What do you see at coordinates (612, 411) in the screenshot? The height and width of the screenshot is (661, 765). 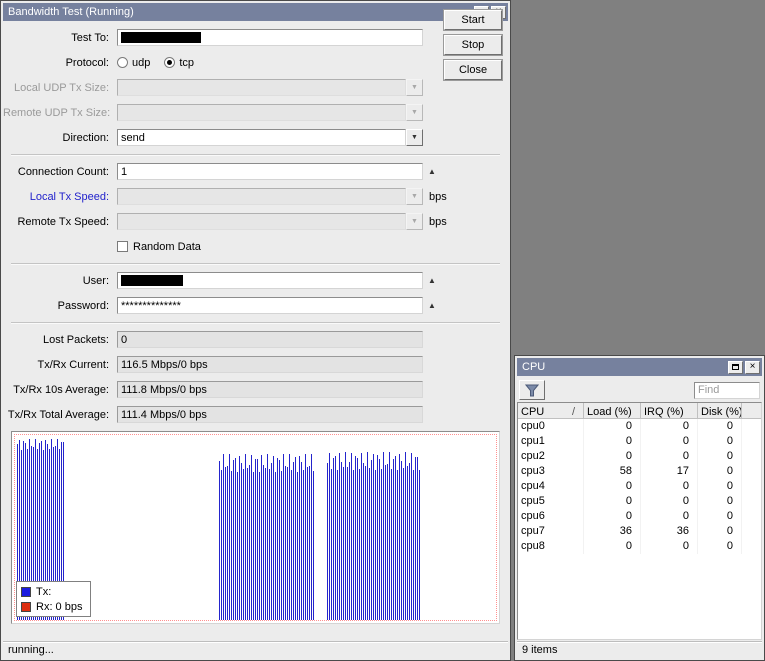 I see `column-header-load: Load (%)` at bounding box center [612, 411].